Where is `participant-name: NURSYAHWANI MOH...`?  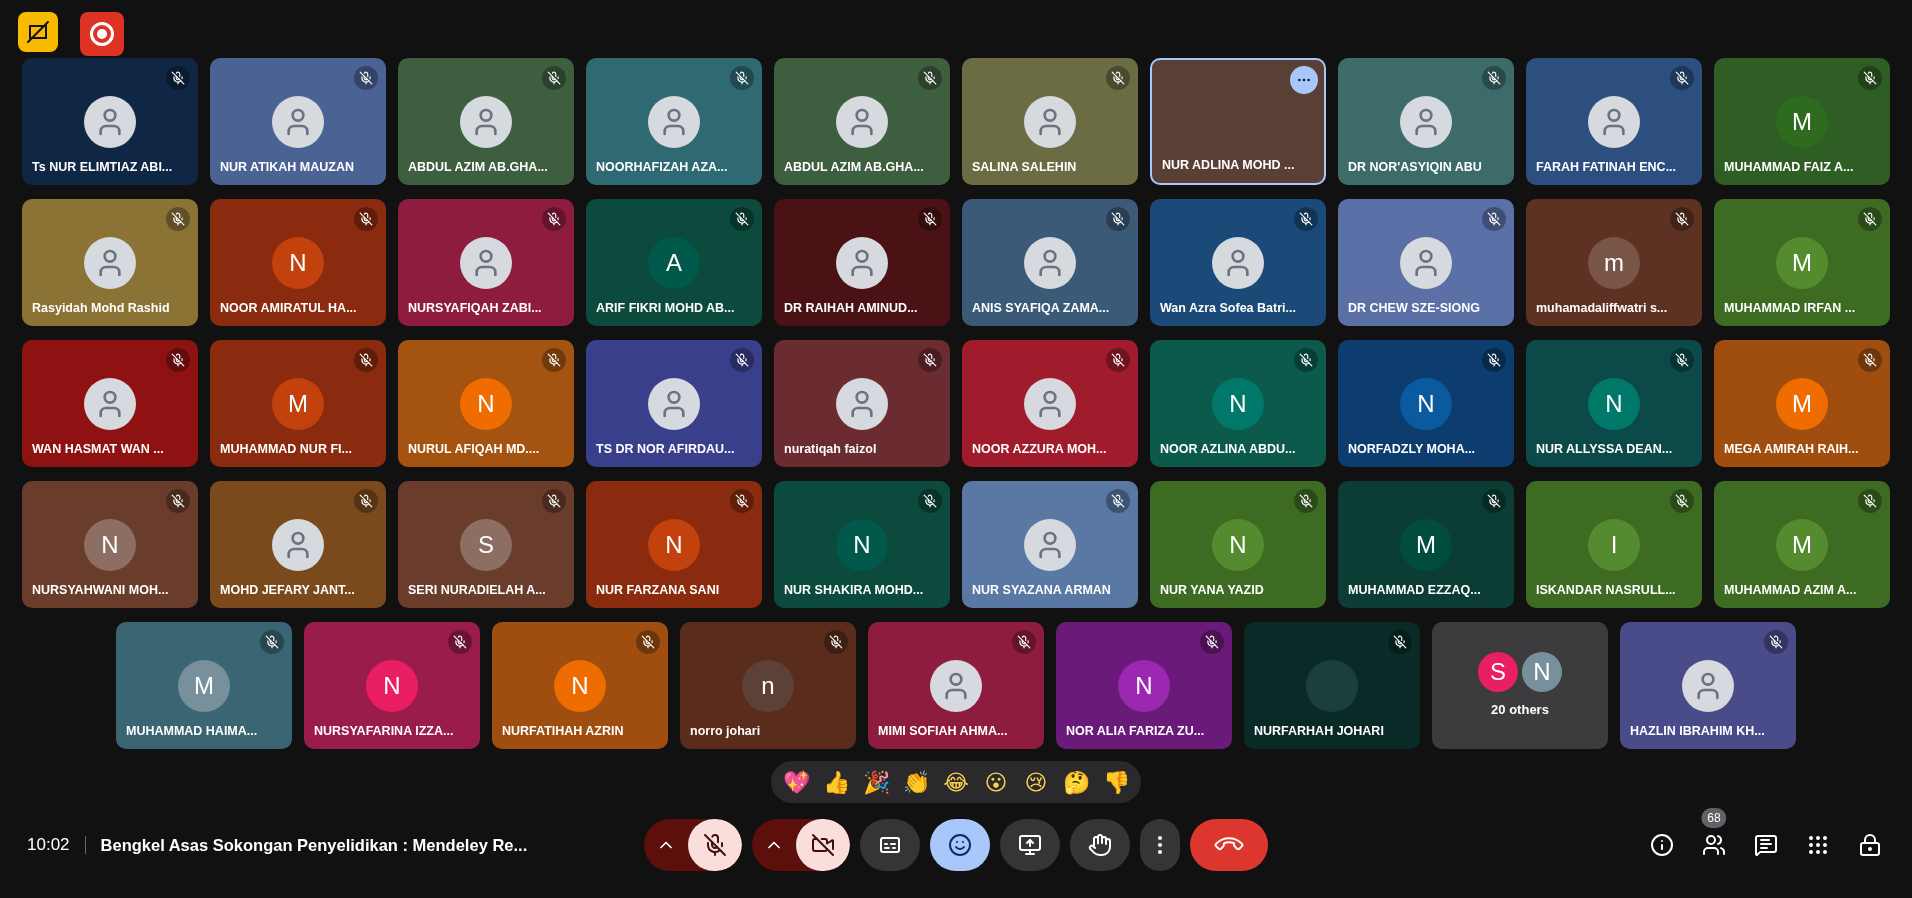 participant-name: NURSYAHWANI MOH... is located at coordinates (100, 591).